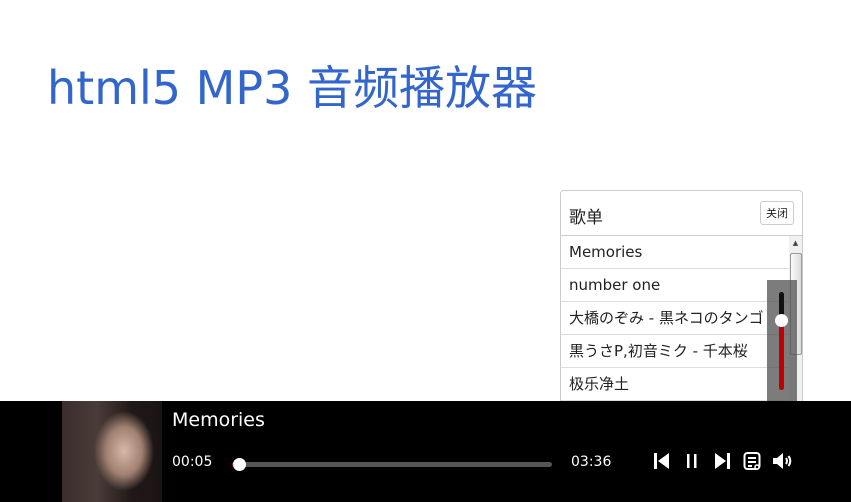 The image size is (851, 502). Describe the element at coordinates (392, 464) in the screenshot. I see `progress-bar` at that location.